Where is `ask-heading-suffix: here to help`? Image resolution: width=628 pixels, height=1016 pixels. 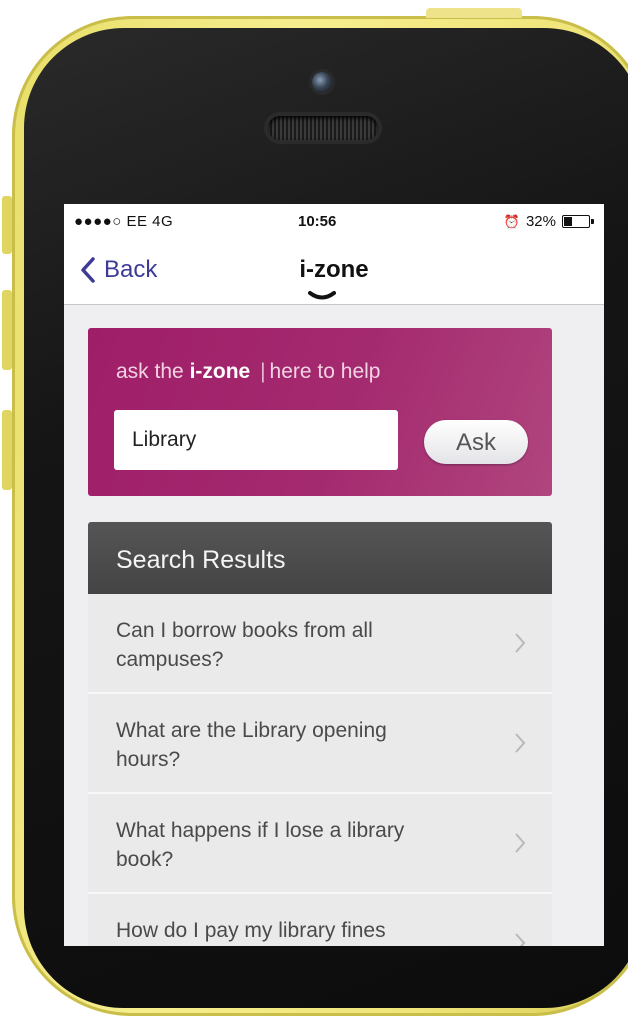
ask-heading-suffix: here to help is located at coordinates (325, 371).